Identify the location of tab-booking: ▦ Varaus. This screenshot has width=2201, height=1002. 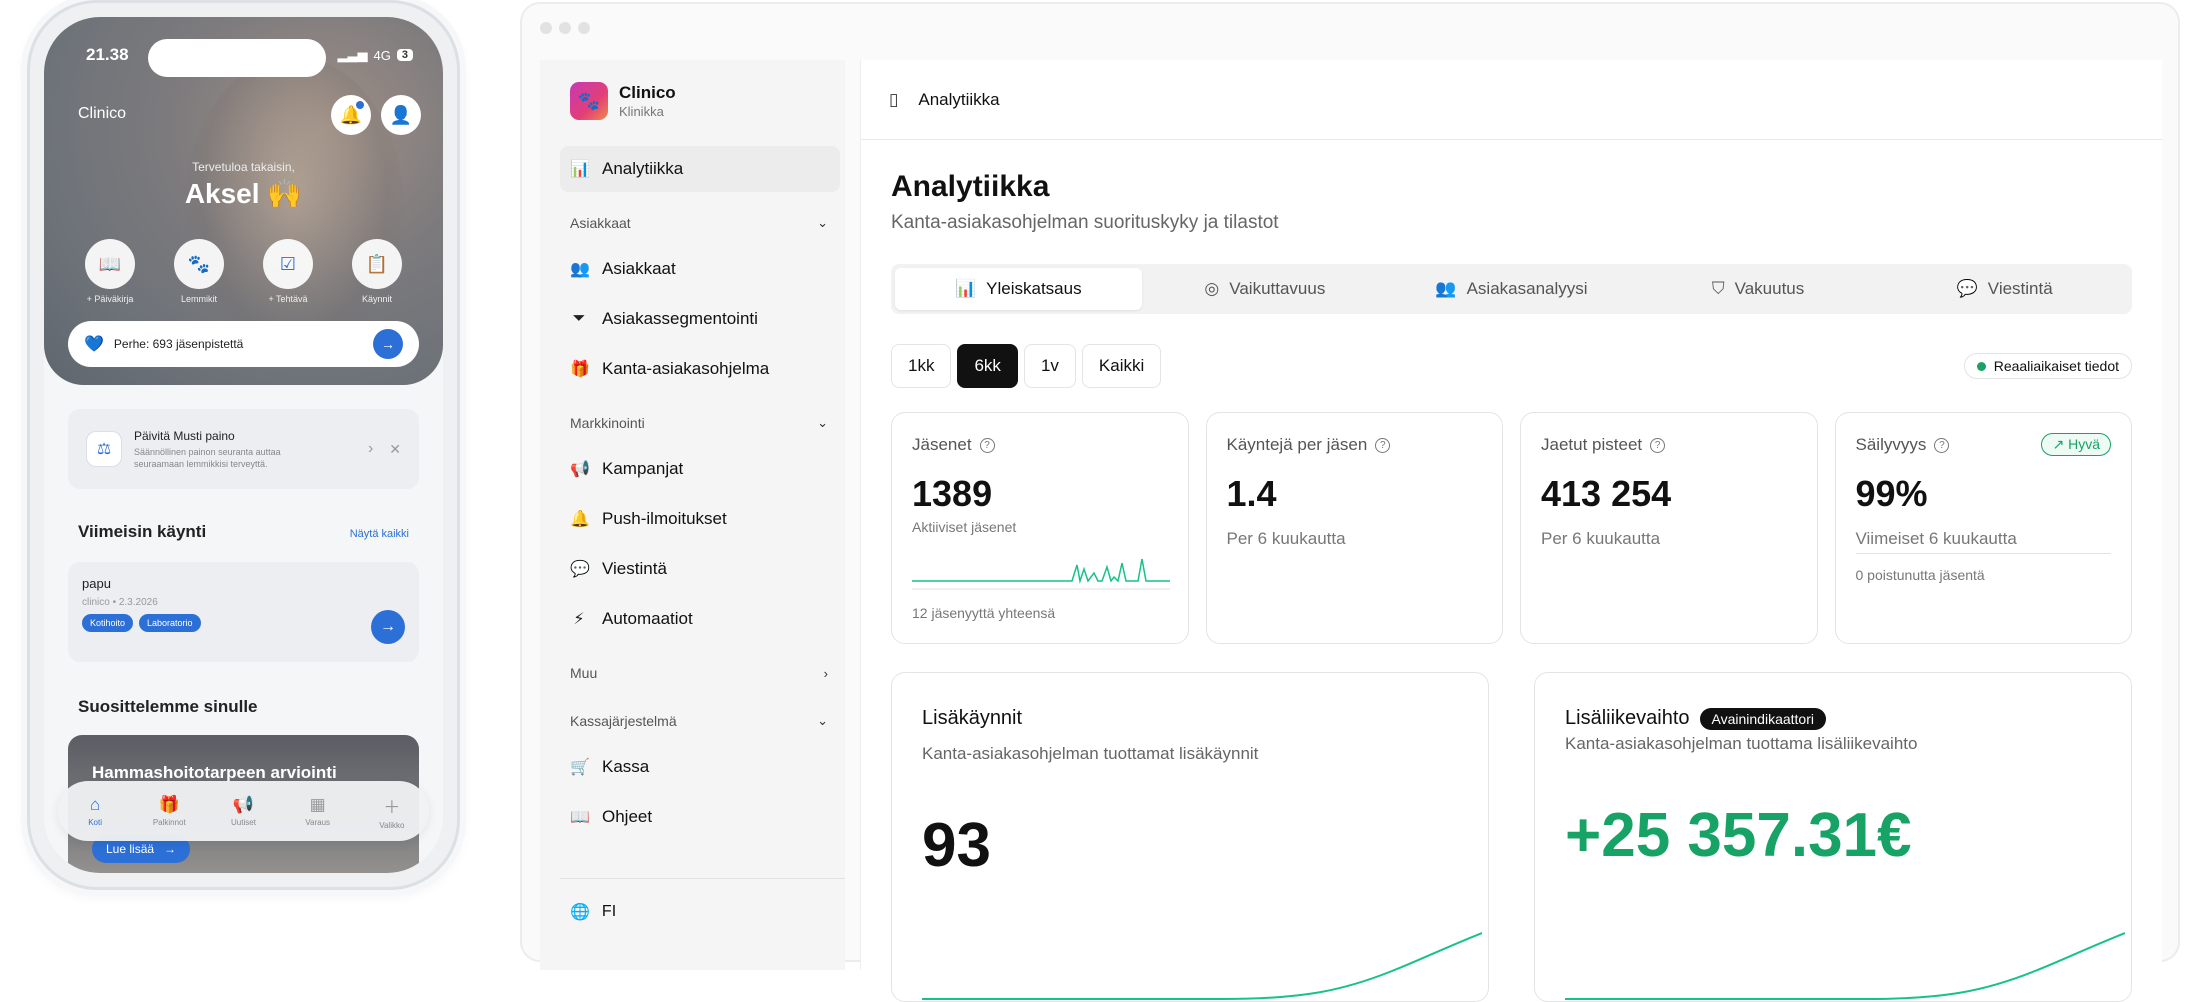
(318, 811).